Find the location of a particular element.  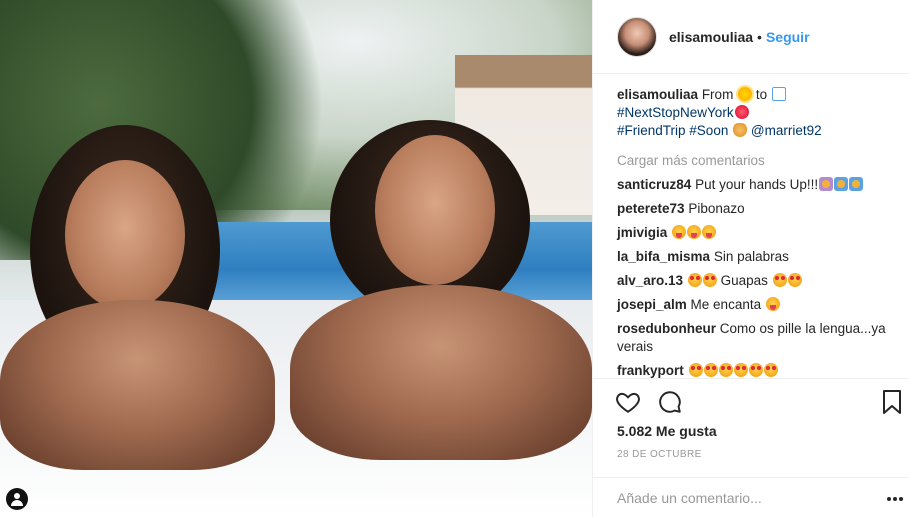

post-date: 28 DE OCTUBRE is located at coordinates (659, 454).